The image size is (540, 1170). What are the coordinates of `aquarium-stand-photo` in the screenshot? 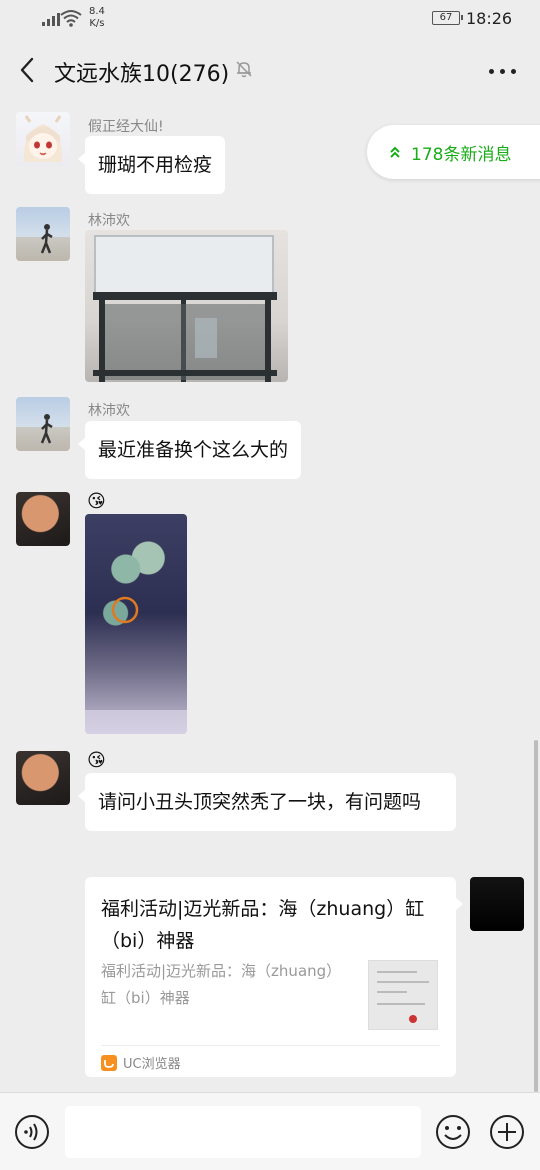 It's located at (185, 308).